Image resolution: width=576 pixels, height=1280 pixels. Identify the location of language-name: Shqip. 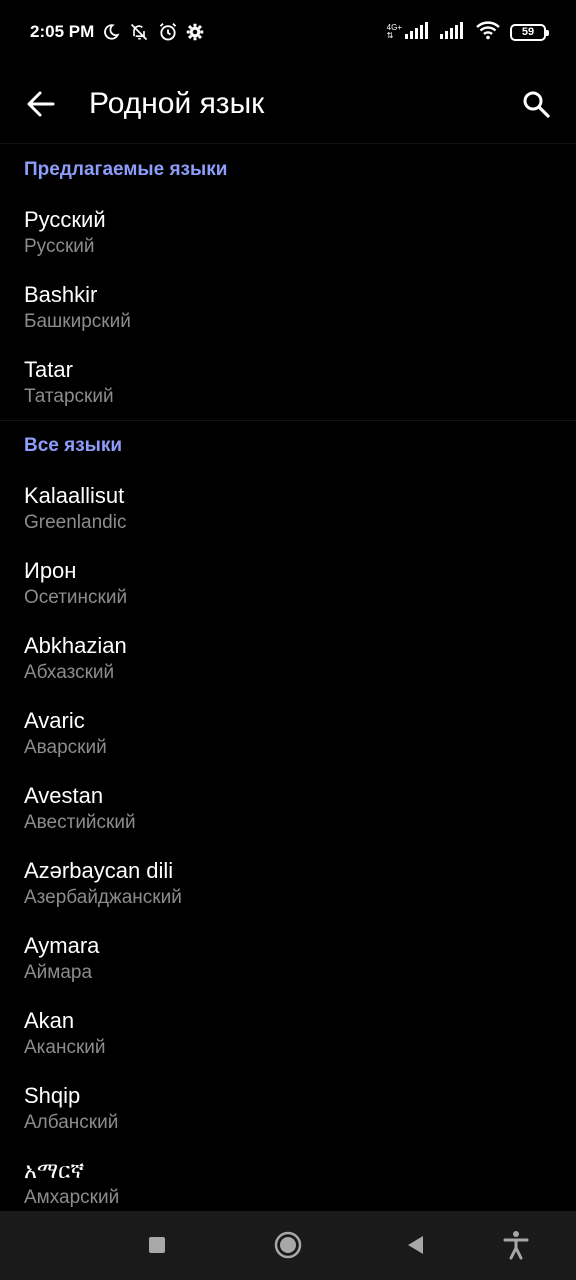
(52, 1095).